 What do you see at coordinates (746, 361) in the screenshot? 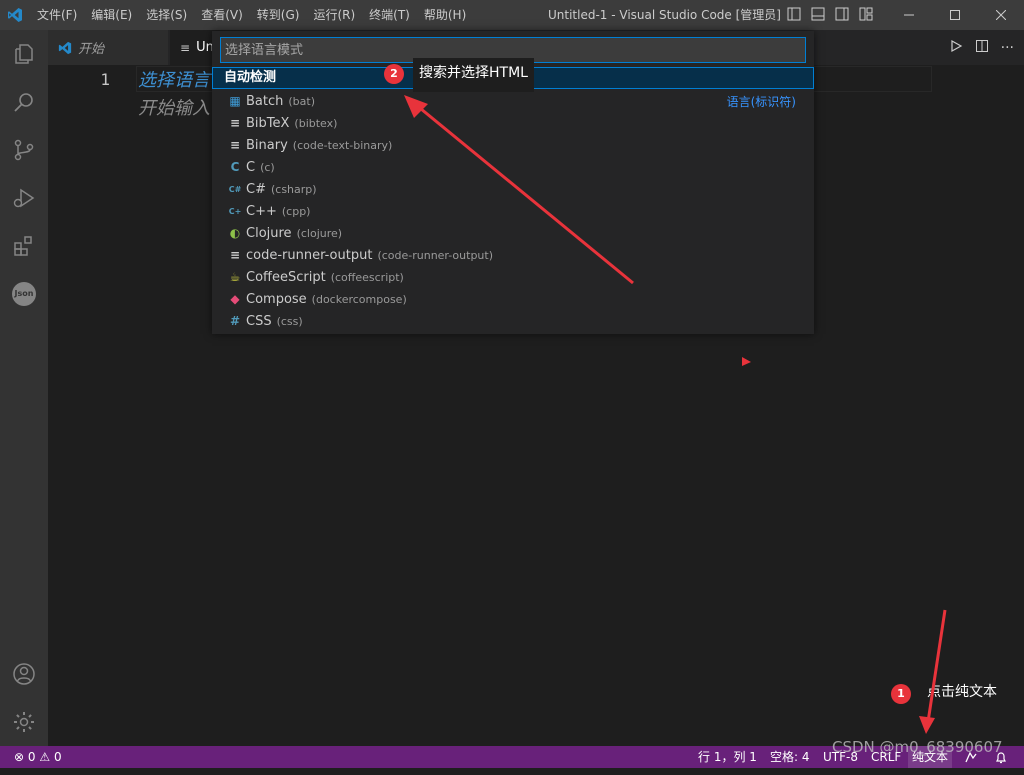
I see `small-red-marker` at bounding box center [746, 361].